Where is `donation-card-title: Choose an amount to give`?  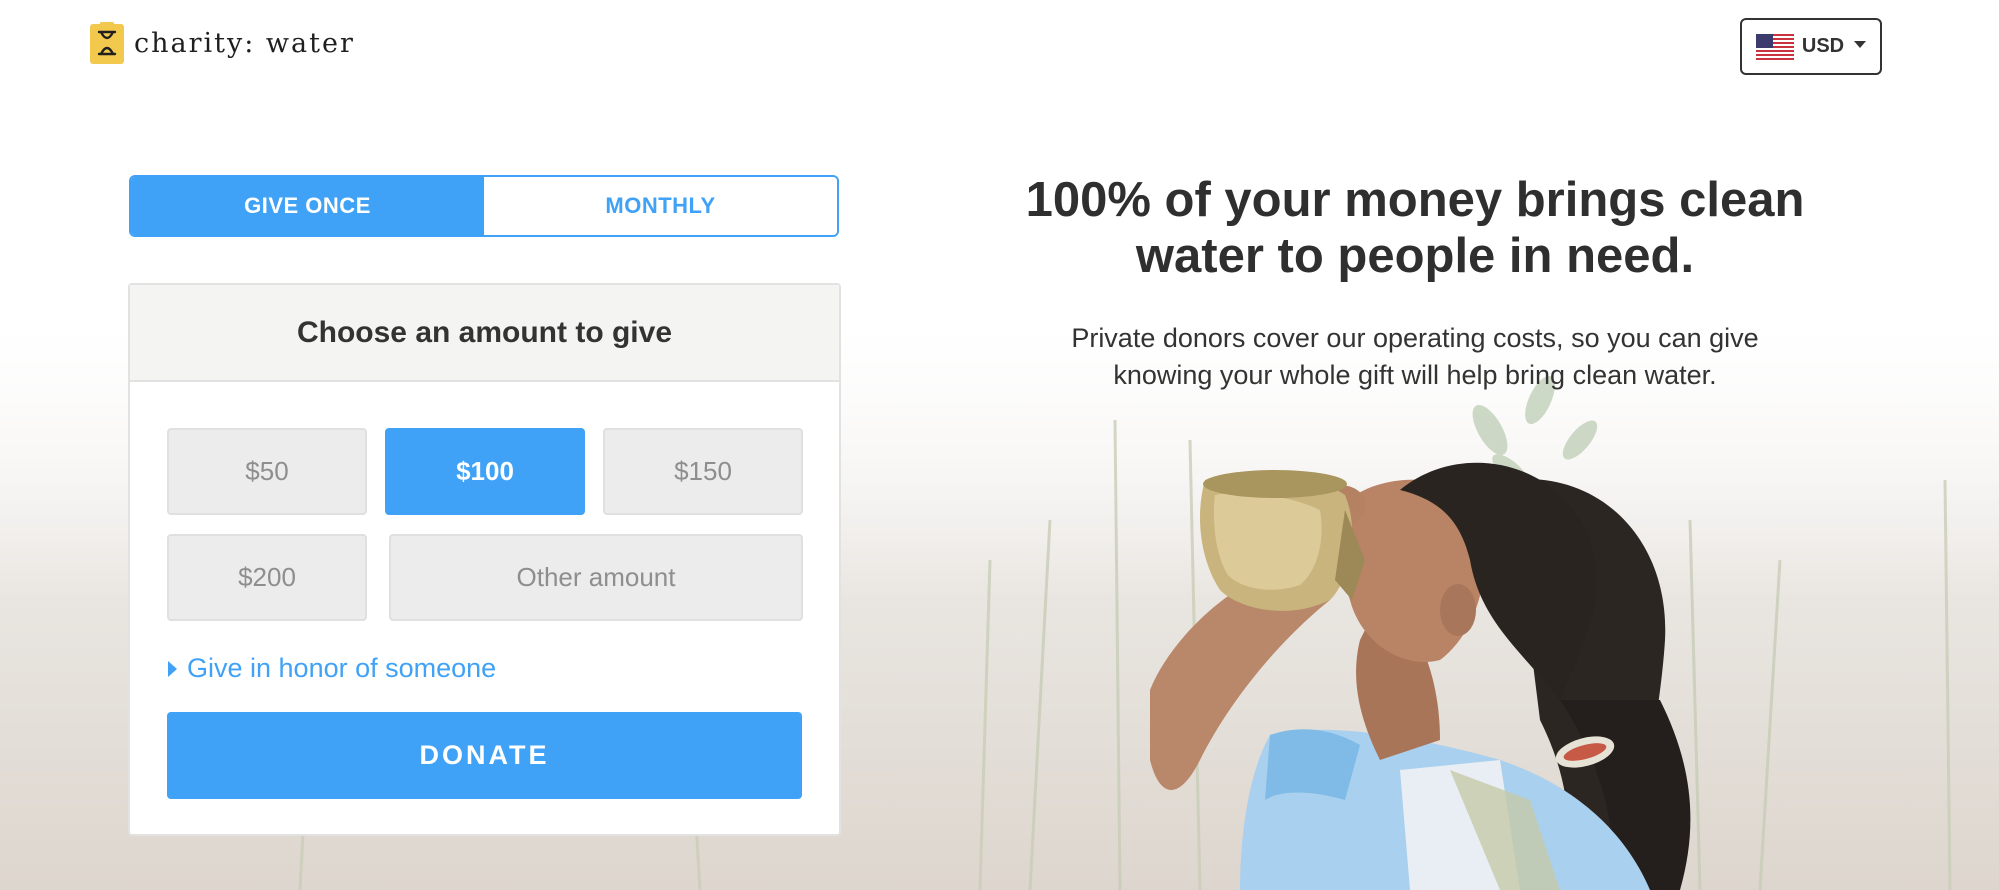 donation-card-title: Choose an amount to give is located at coordinates (484, 333).